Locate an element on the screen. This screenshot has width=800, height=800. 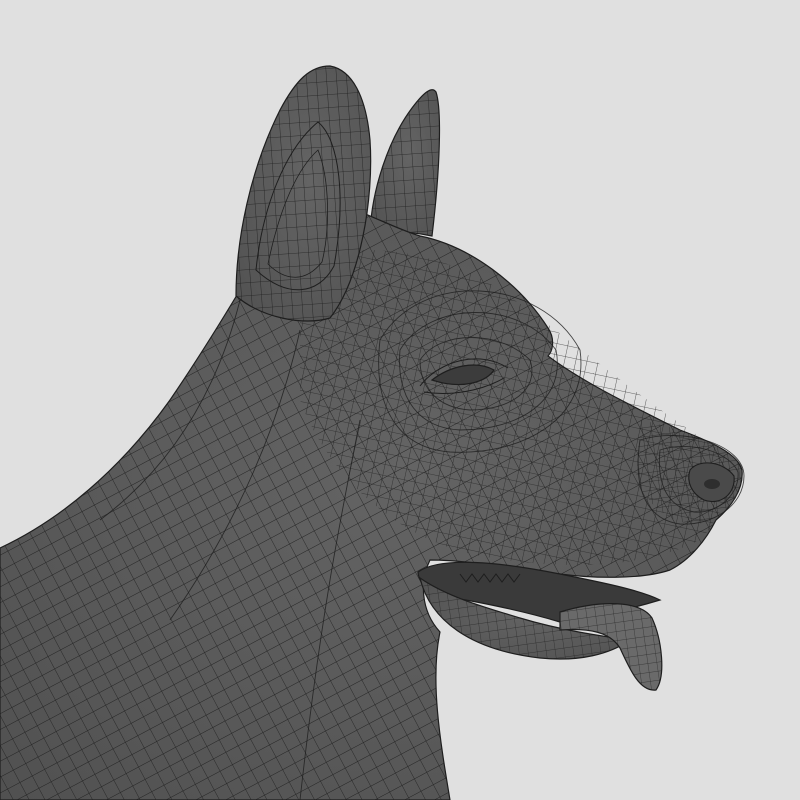
back-ear is located at coordinates (405, 163).